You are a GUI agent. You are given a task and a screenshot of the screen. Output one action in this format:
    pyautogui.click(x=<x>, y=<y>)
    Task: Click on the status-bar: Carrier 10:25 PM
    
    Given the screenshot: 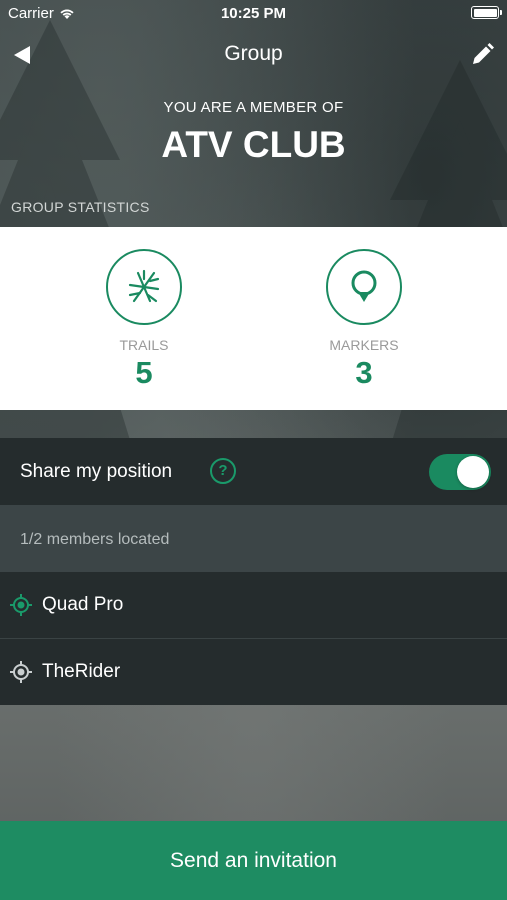 What is the action you would take?
    pyautogui.click(x=253, y=14)
    